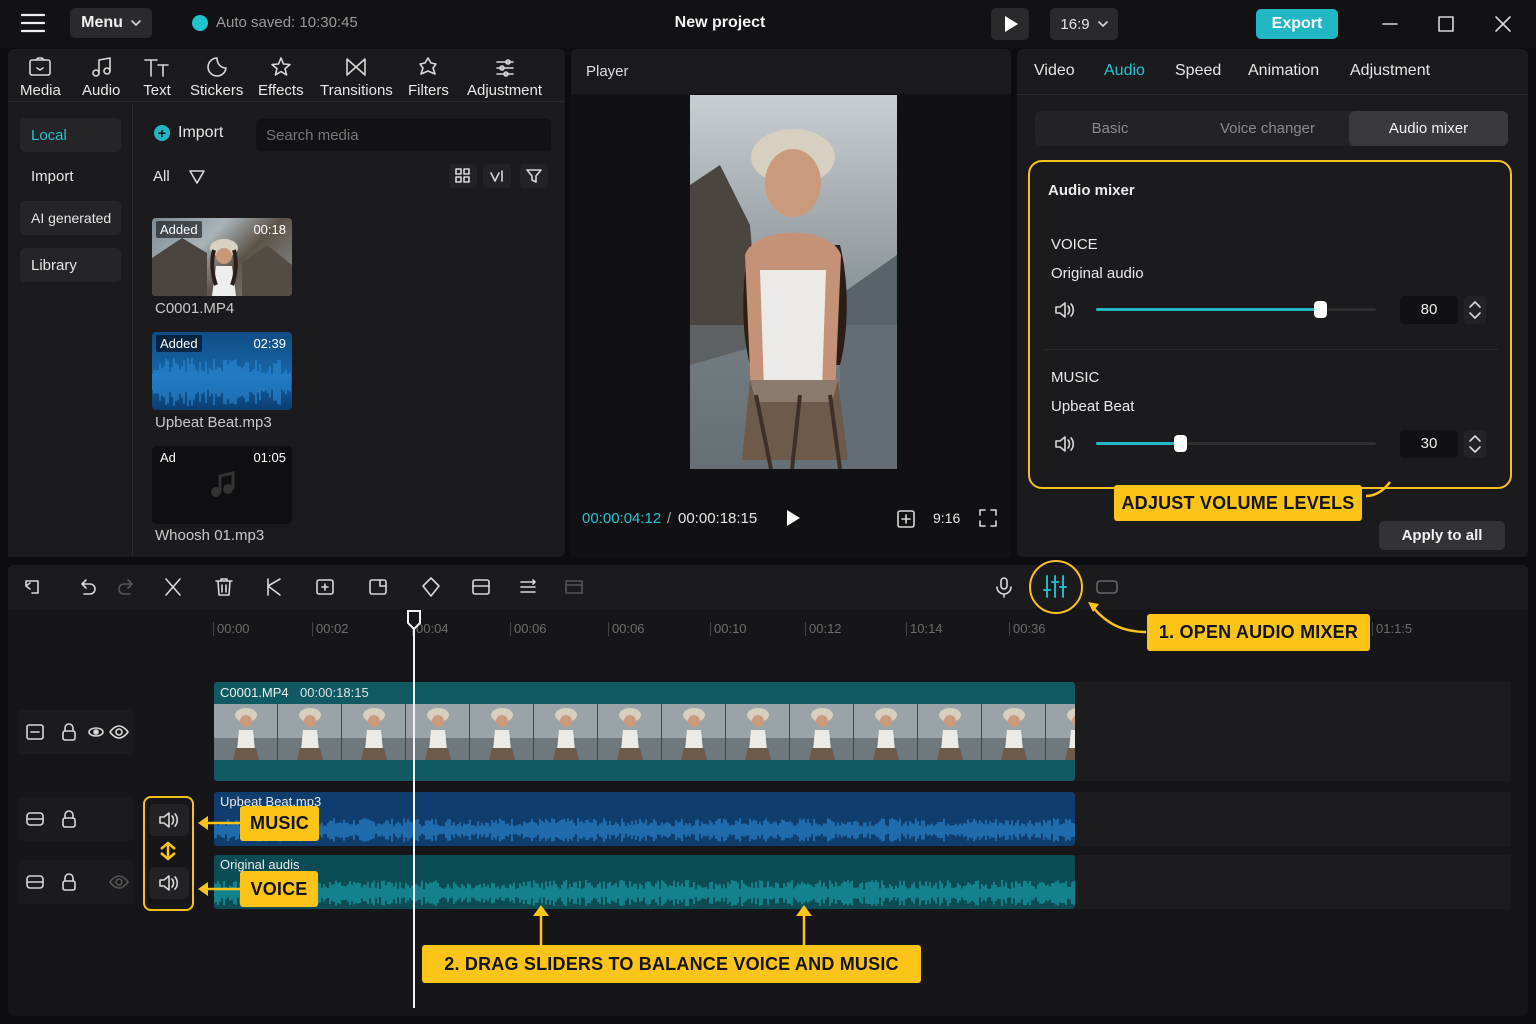  What do you see at coordinates (1428, 128) in the screenshot?
I see `segment-audio-mixer: Audio mixer` at bounding box center [1428, 128].